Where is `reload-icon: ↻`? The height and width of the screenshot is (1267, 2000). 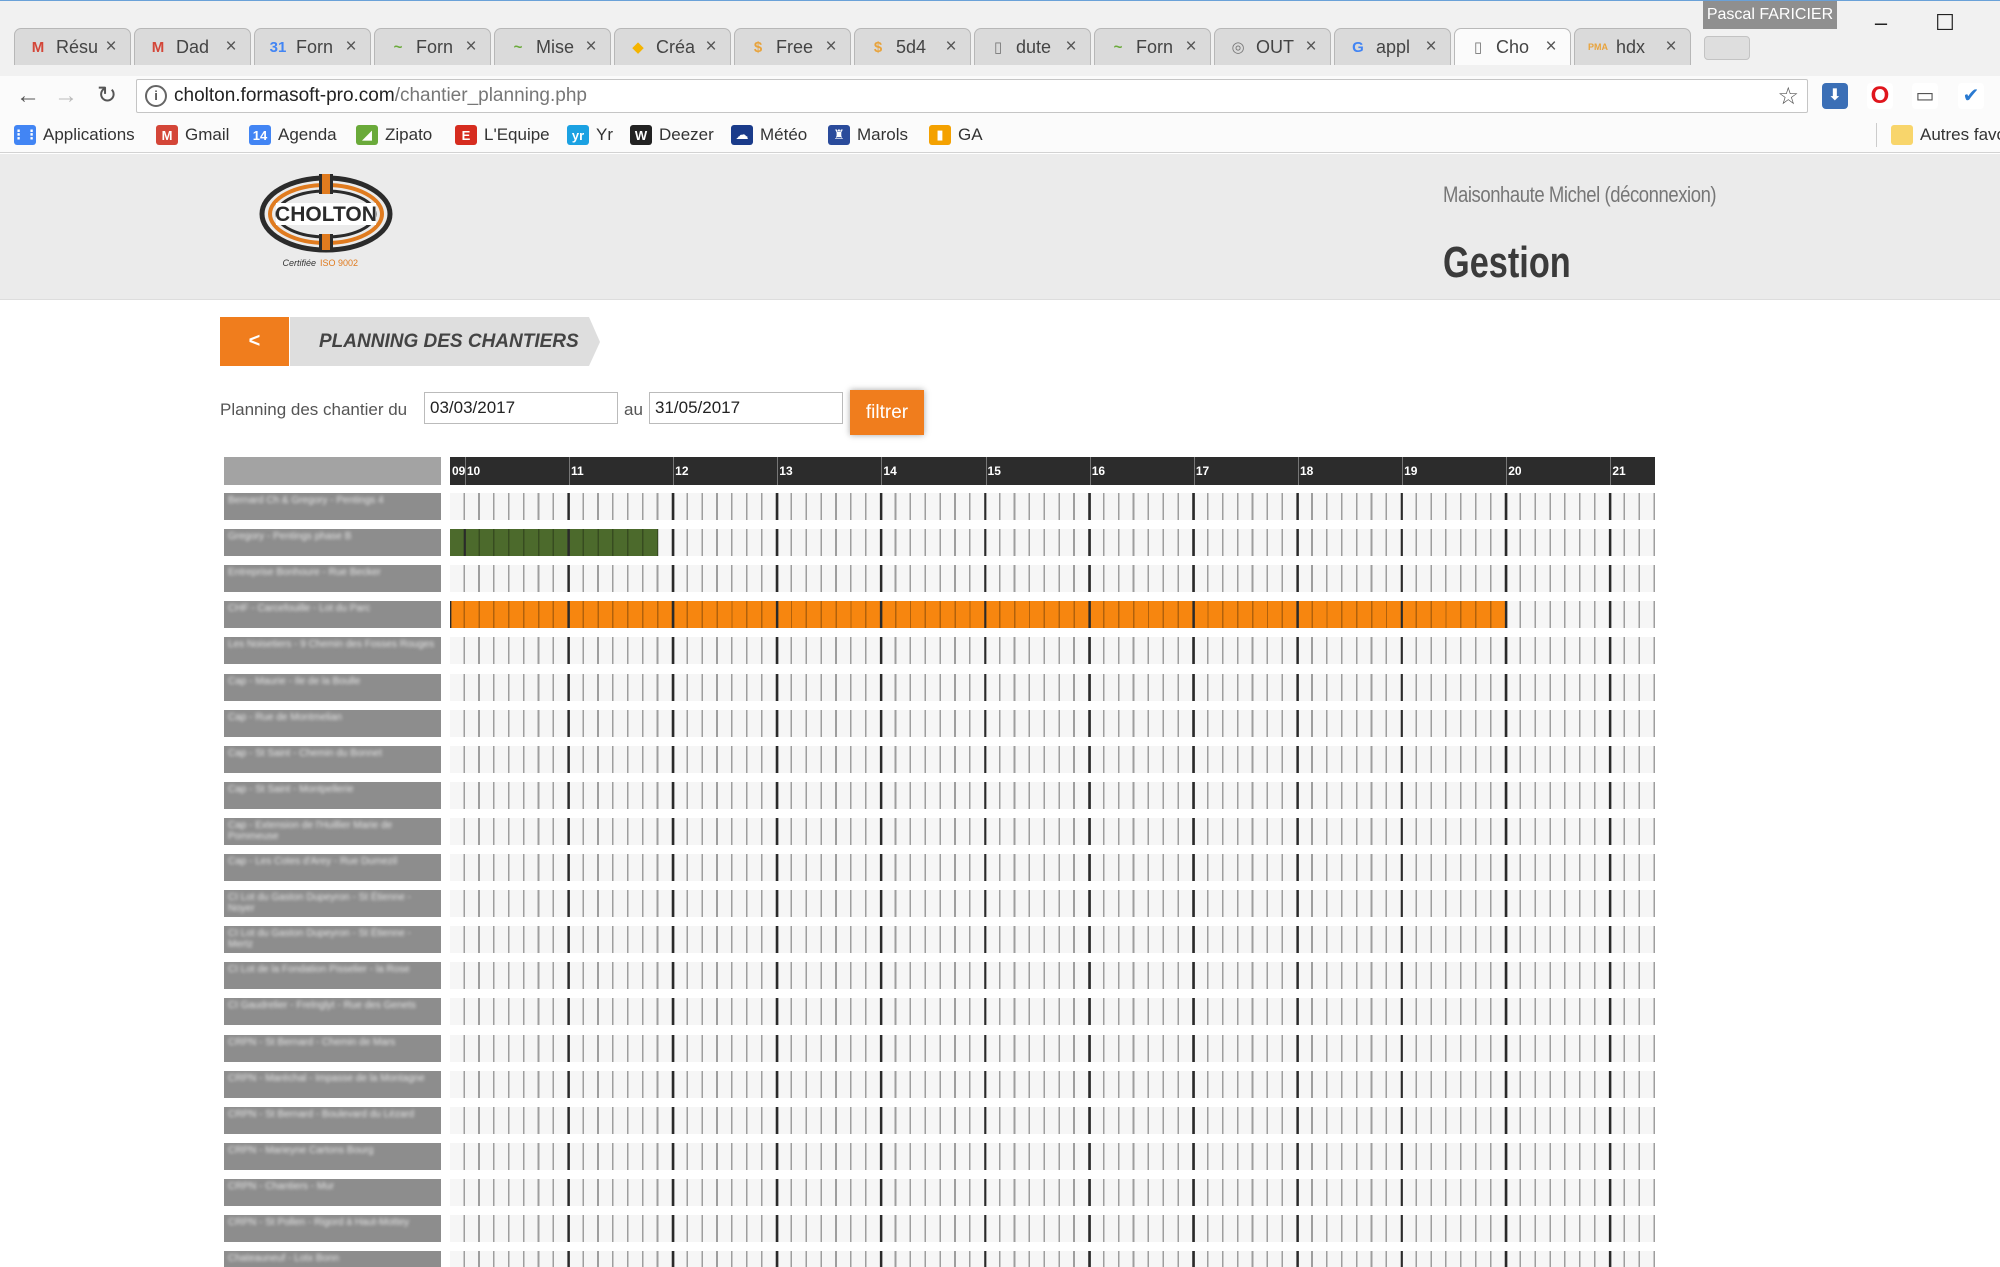 reload-icon: ↻ is located at coordinates (107, 96).